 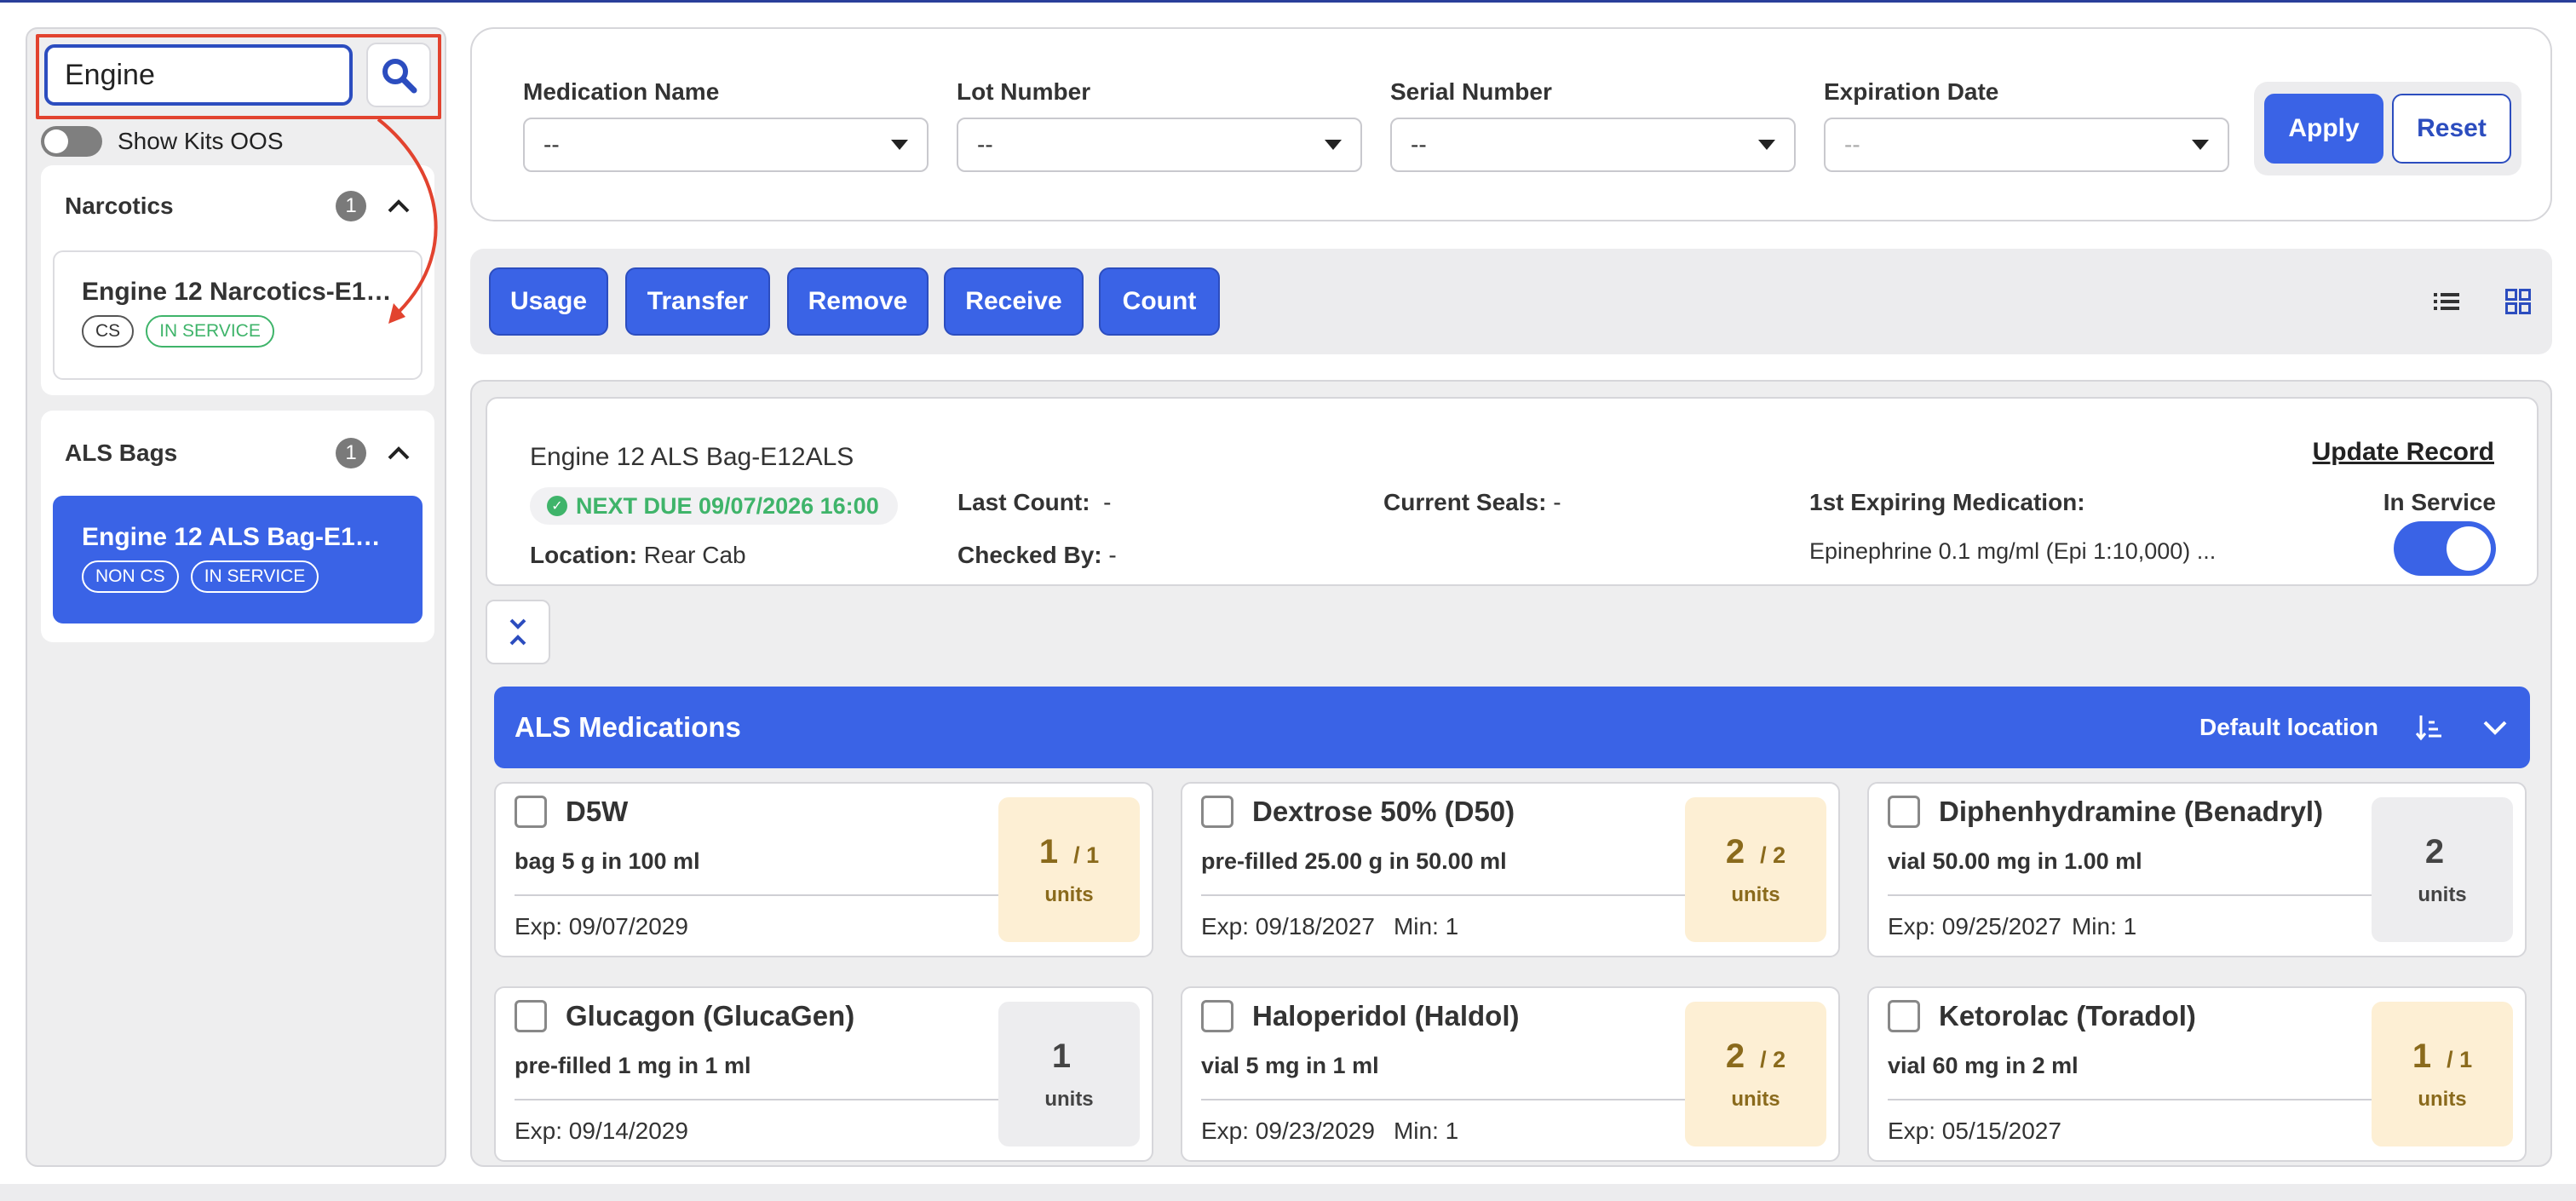 I want to click on list-view-button, so click(x=2447, y=301).